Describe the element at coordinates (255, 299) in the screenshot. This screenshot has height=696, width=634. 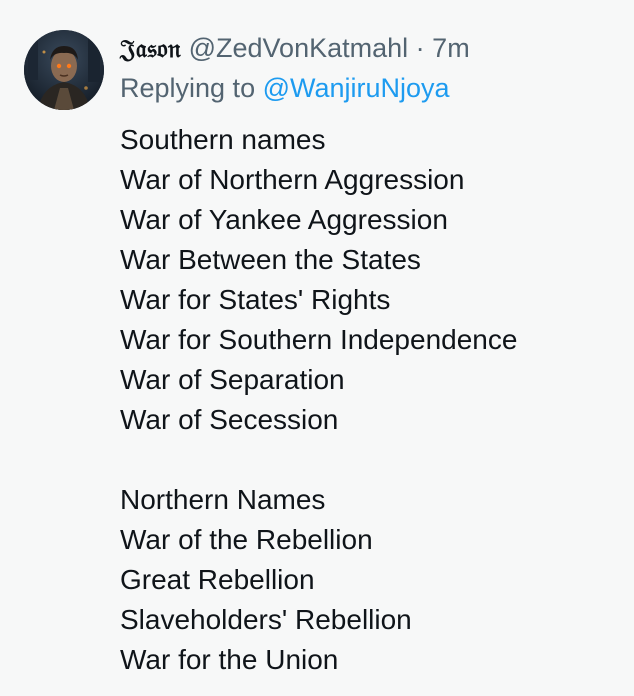
I see `list-item: War for States' Rights` at that location.